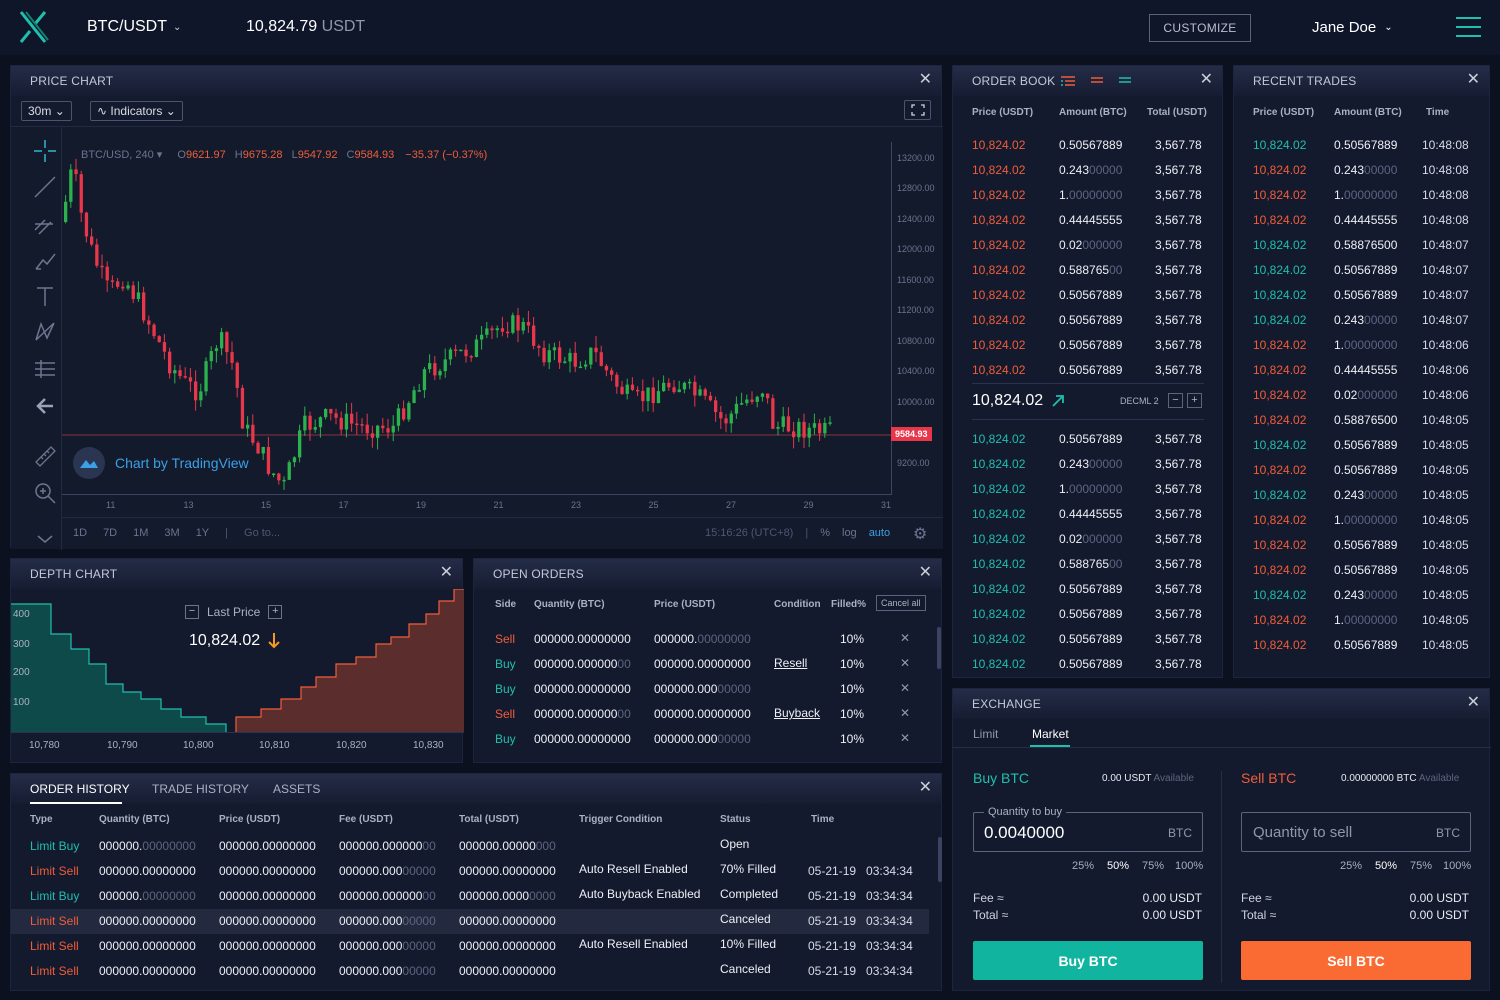 Image resolution: width=1500 pixels, height=1000 pixels. I want to click on ruler-icon, so click(45, 456).